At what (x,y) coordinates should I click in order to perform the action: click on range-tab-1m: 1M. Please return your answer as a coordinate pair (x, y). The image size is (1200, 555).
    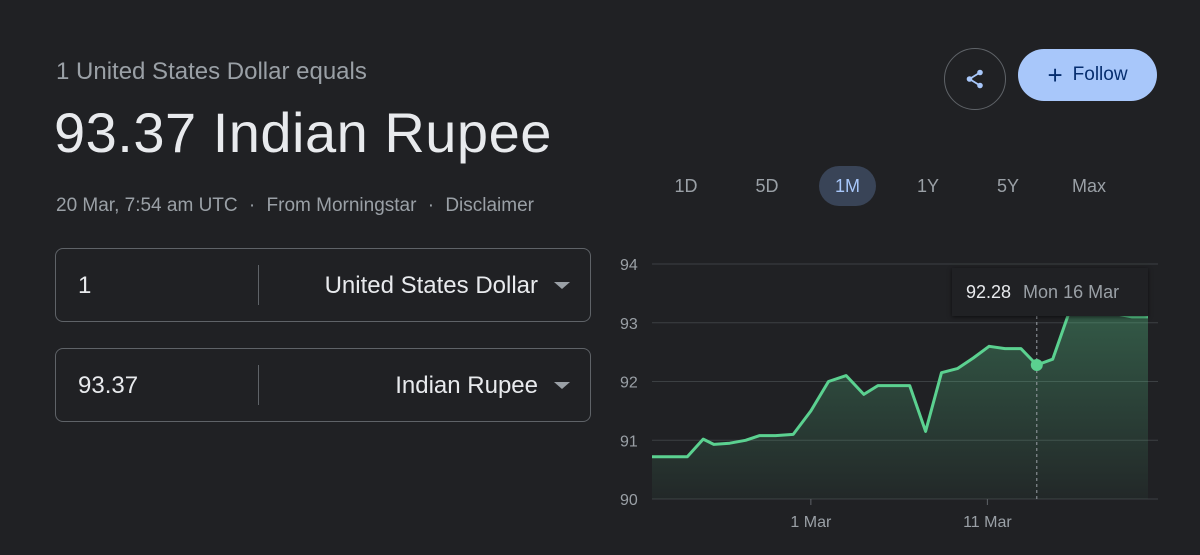
    Looking at the image, I should click on (847, 186).